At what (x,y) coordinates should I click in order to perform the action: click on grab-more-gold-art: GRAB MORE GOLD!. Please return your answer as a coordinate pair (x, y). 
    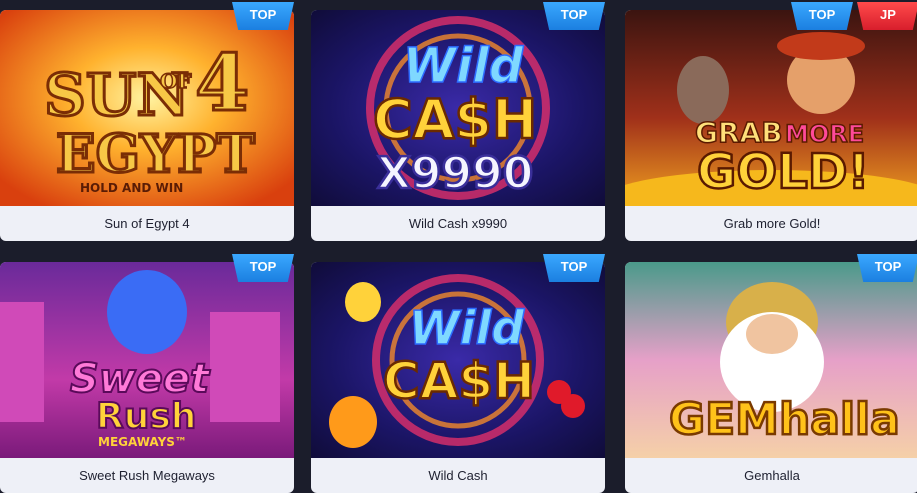
    Looking at the image, I should click on (771, 108).